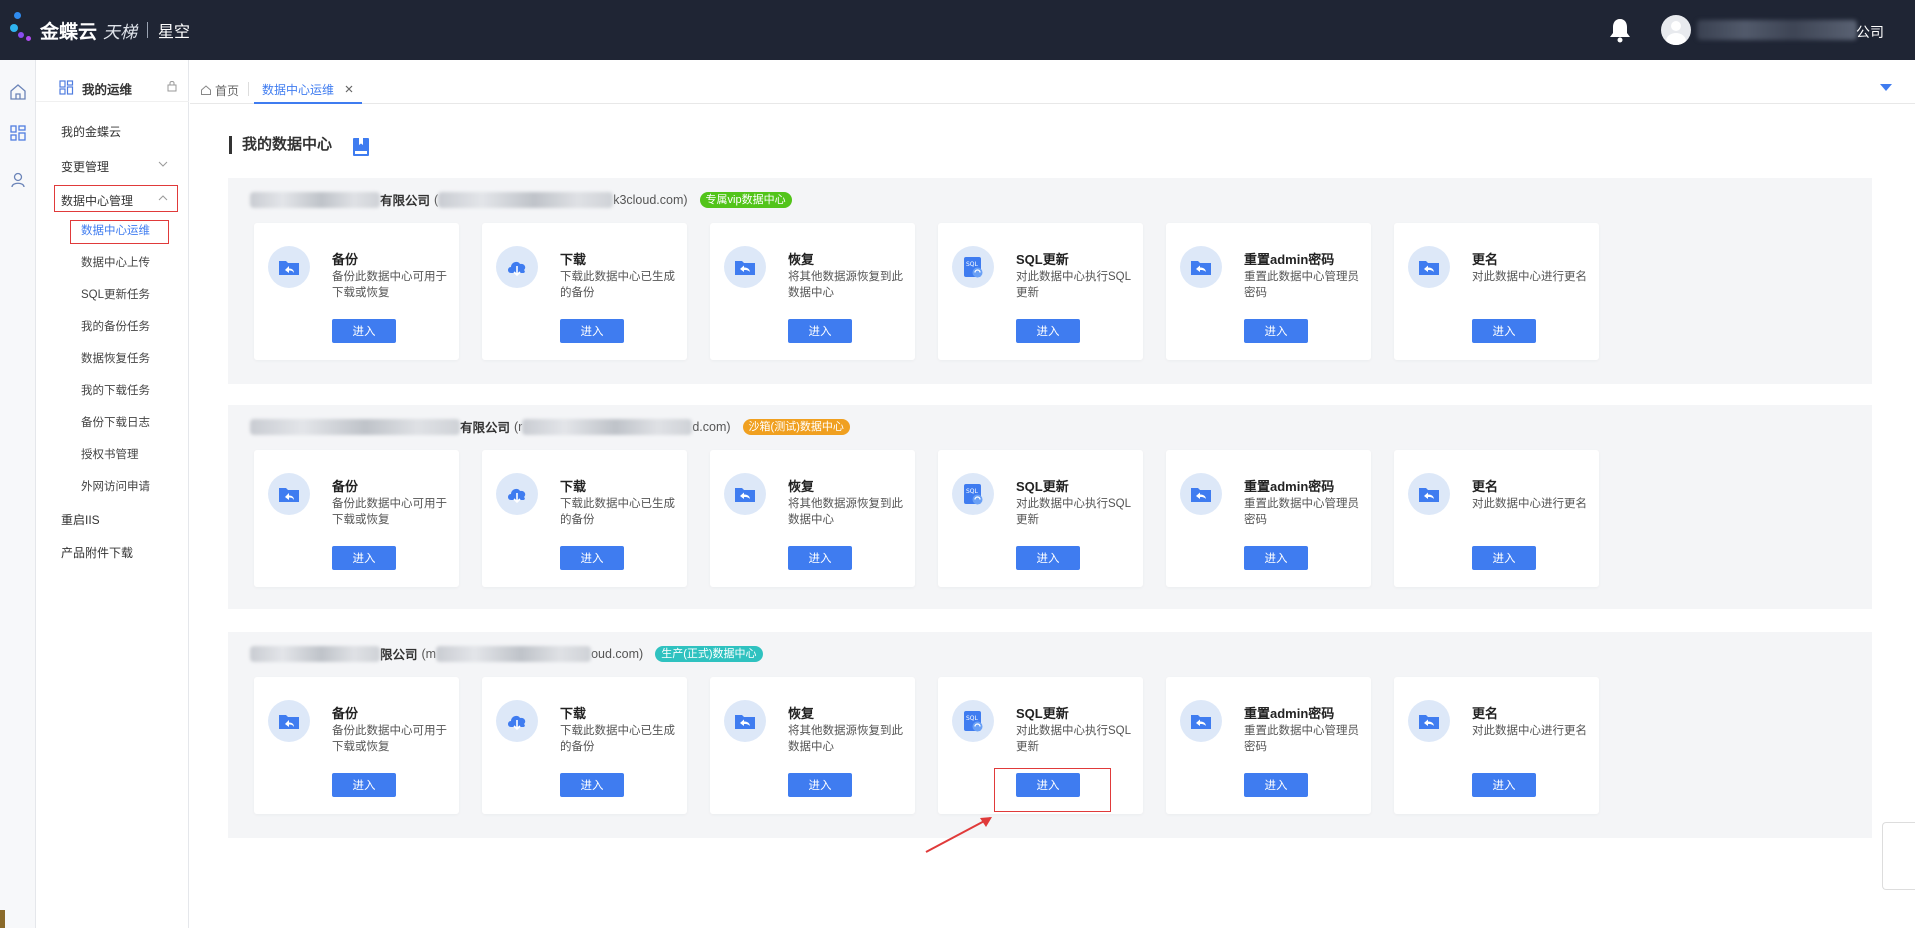 The height and width of the screenshot is (928, 1915). Describe the element at coordinates (1429, 494) in the screenshot. I see `folder-rename-icon` at that location.